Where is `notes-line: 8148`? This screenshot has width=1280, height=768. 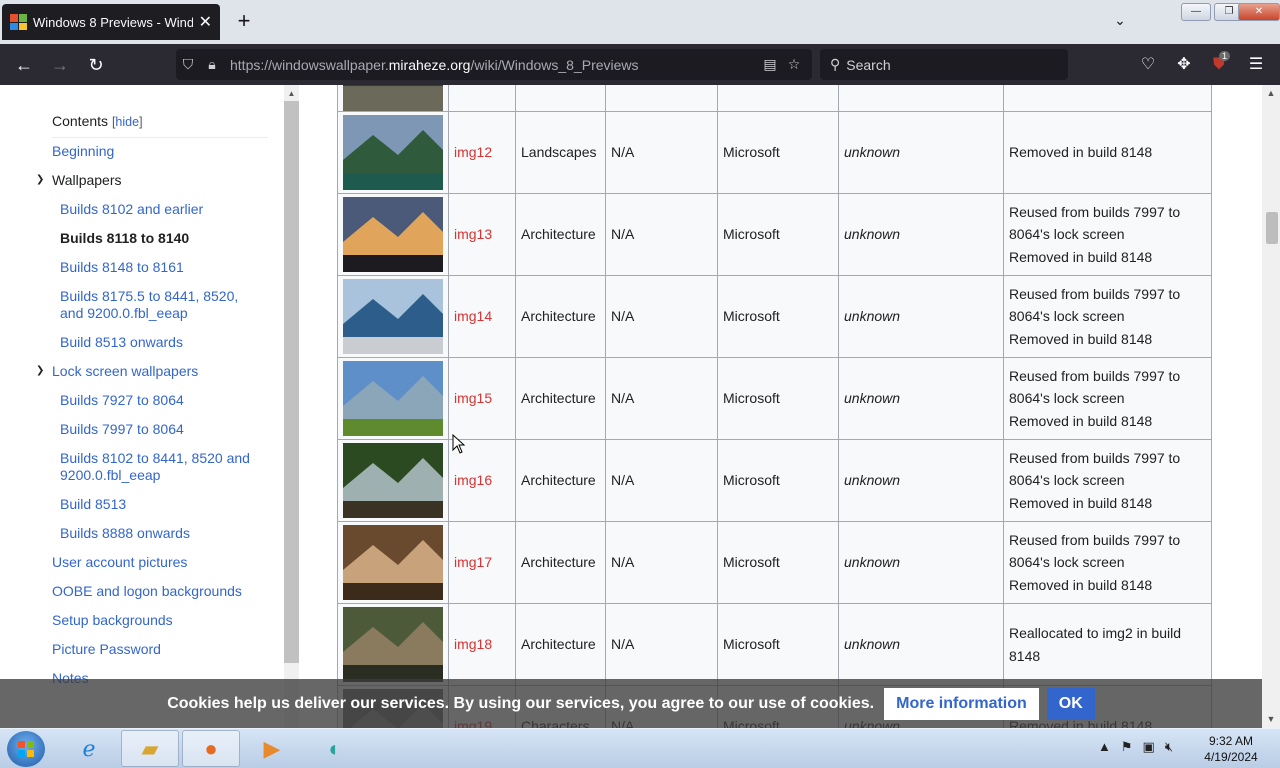 notes-line: 8148 is located at coordinates (1025, 655).